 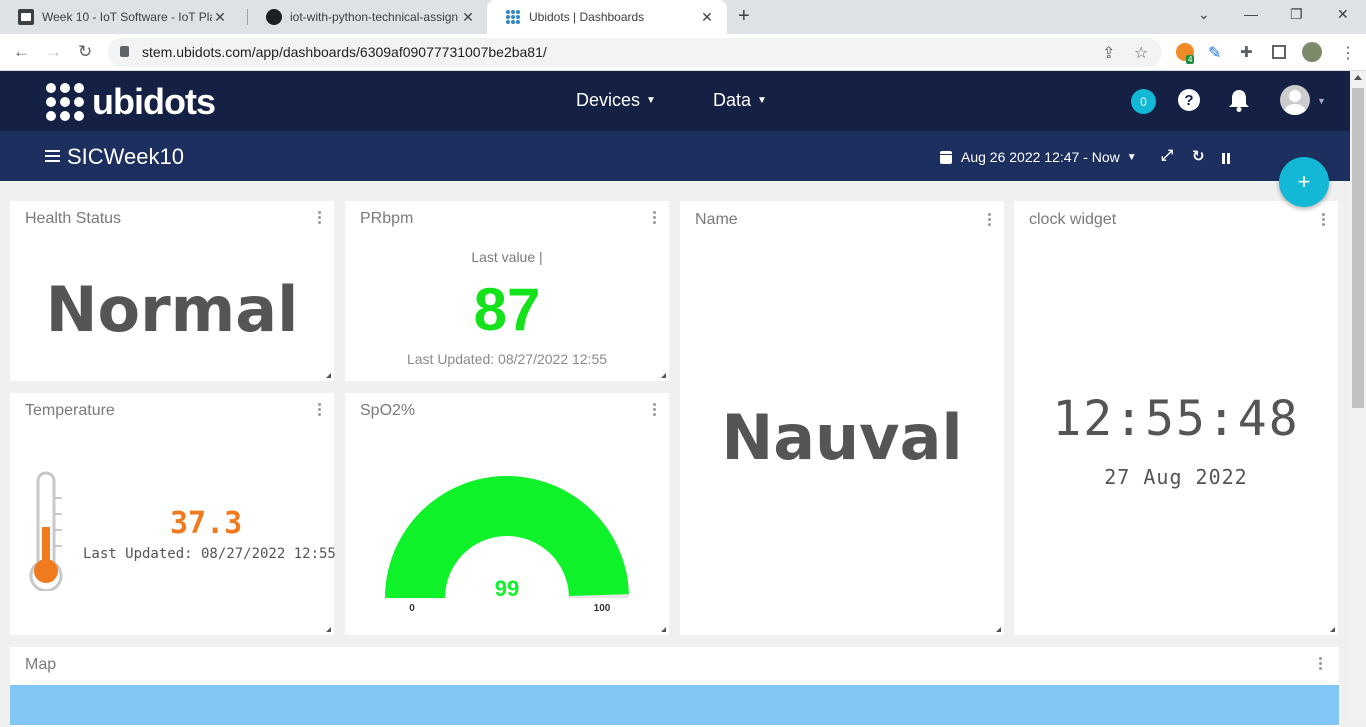 I want to click on date-range-text: Aug 26 2022 12:47 - Now, so click(x=1040, y=157).